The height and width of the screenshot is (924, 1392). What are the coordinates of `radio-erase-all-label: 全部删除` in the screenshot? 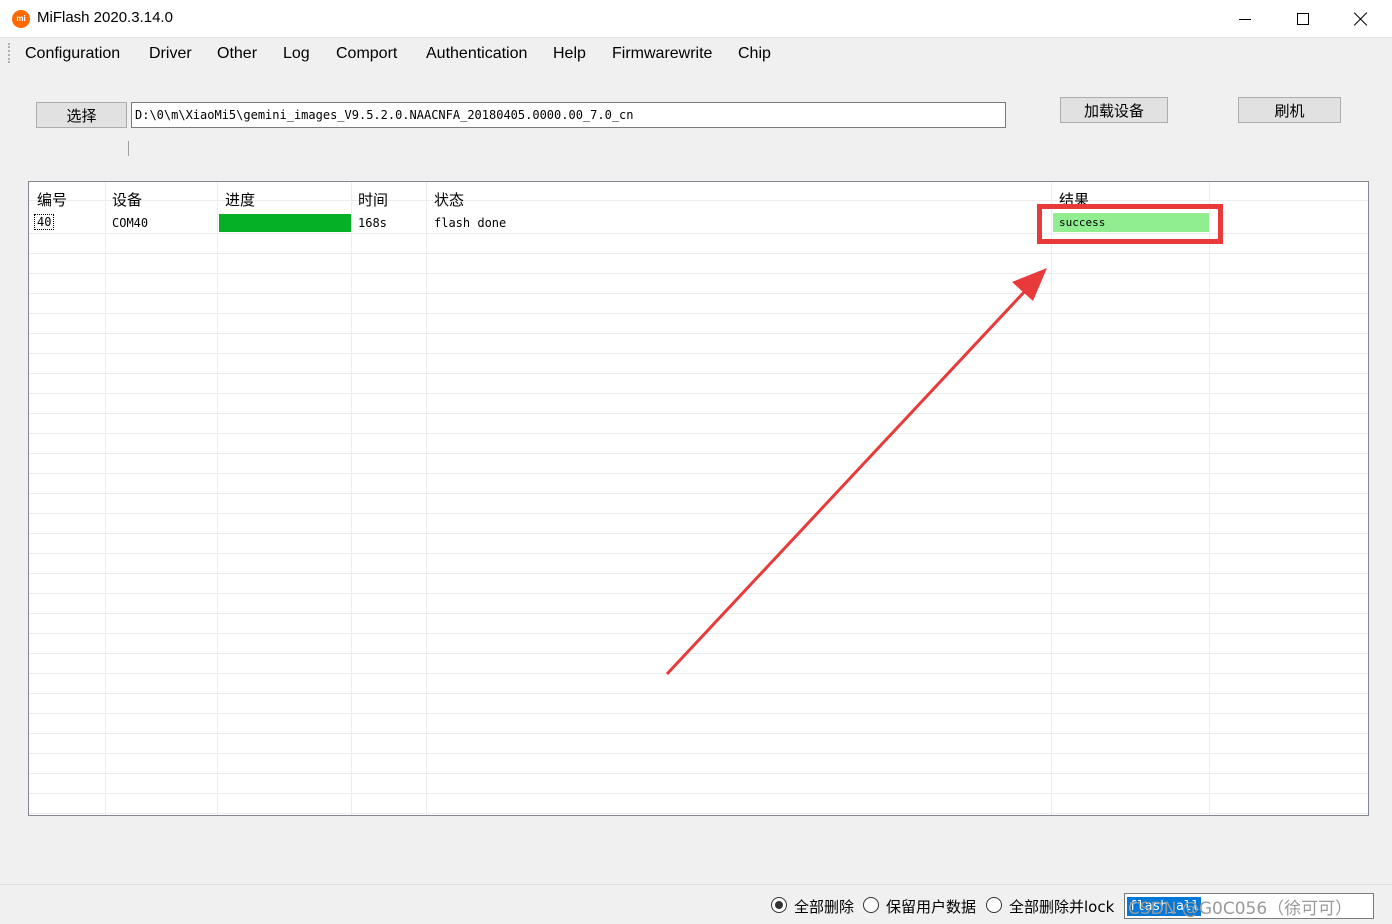 It's located at (824, 906).